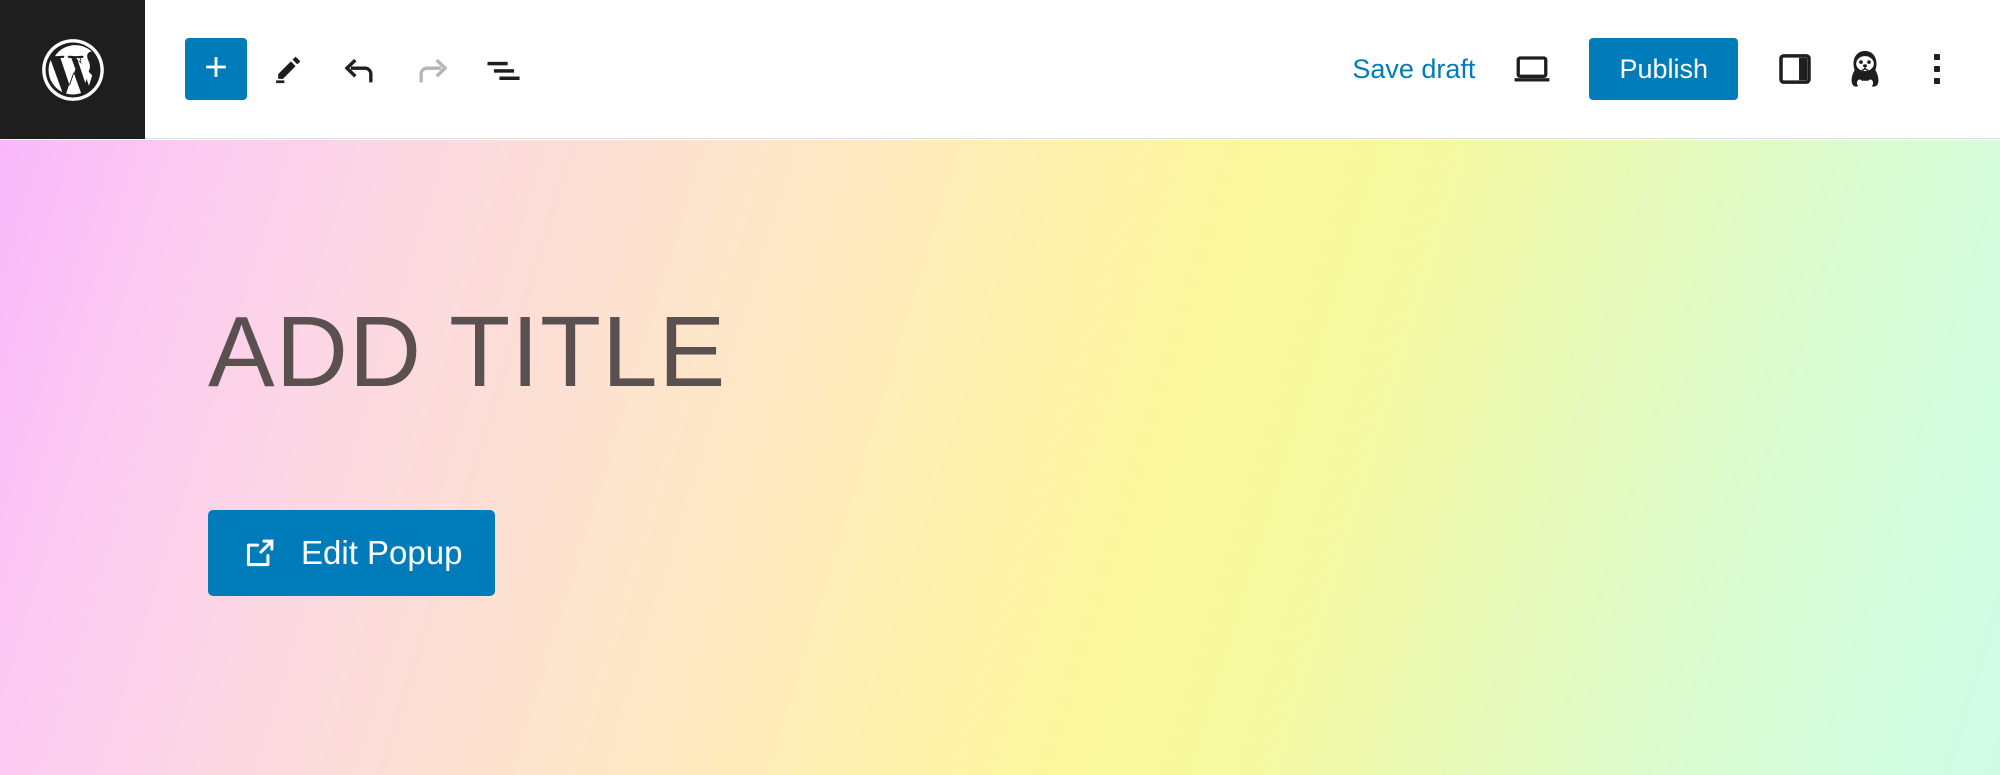 Image resolution: width=2000 pixels, height=775 pixels. I want to click on sidebar-panel-icon, so click(1795, 69).